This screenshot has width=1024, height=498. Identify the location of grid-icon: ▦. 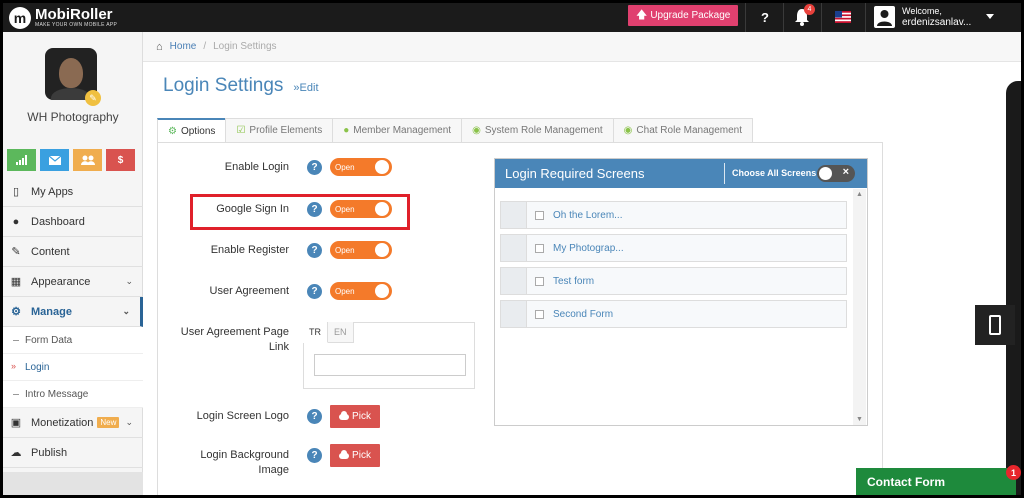
(16, 282).